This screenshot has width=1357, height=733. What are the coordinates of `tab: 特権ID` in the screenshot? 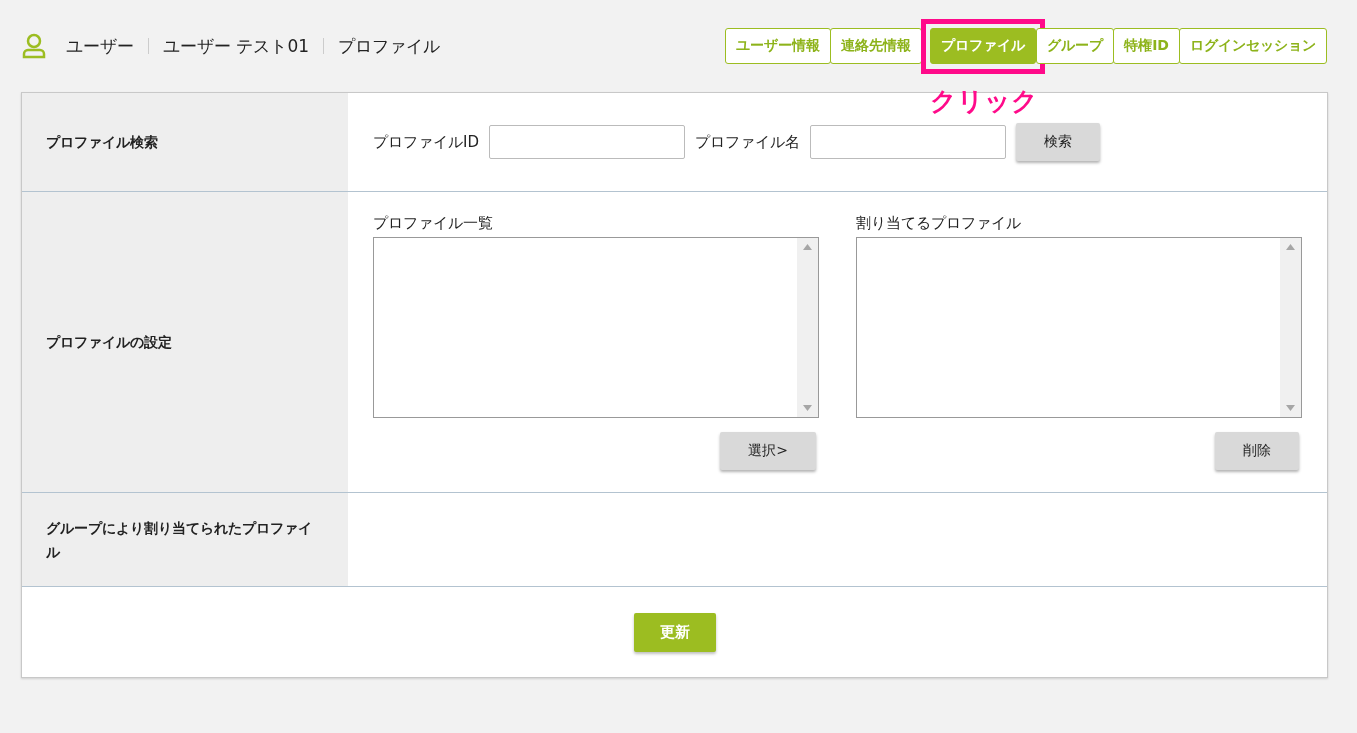 It's located at (1146, 46).